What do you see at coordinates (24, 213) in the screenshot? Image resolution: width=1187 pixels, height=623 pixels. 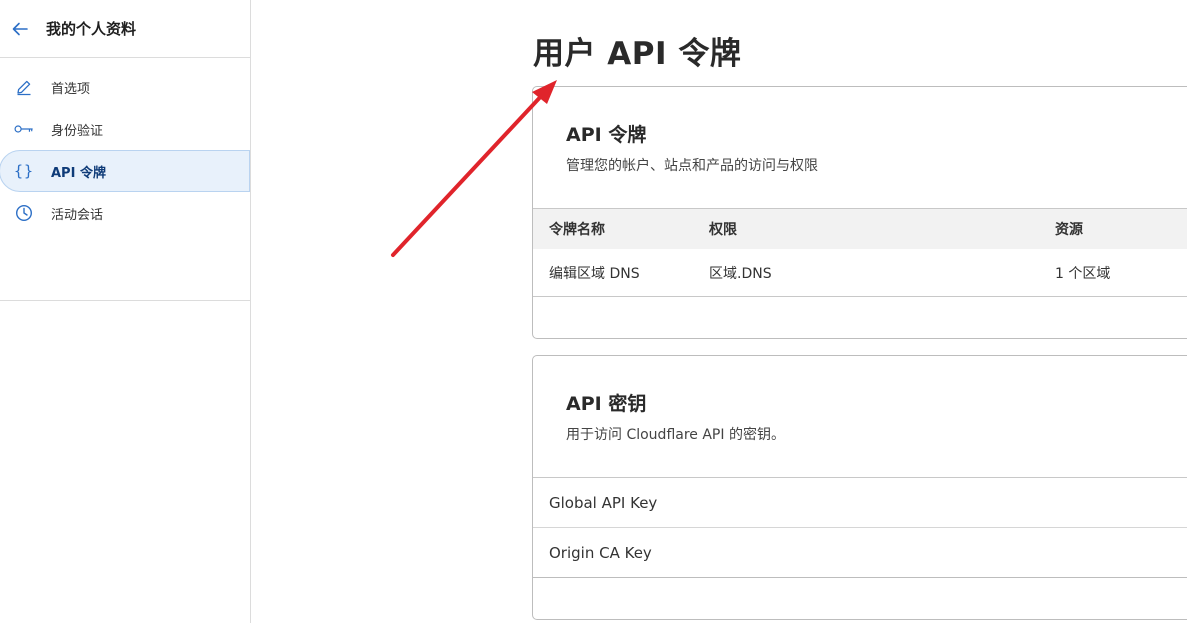 I see `clock-icon` at bounding box center [24, 213].